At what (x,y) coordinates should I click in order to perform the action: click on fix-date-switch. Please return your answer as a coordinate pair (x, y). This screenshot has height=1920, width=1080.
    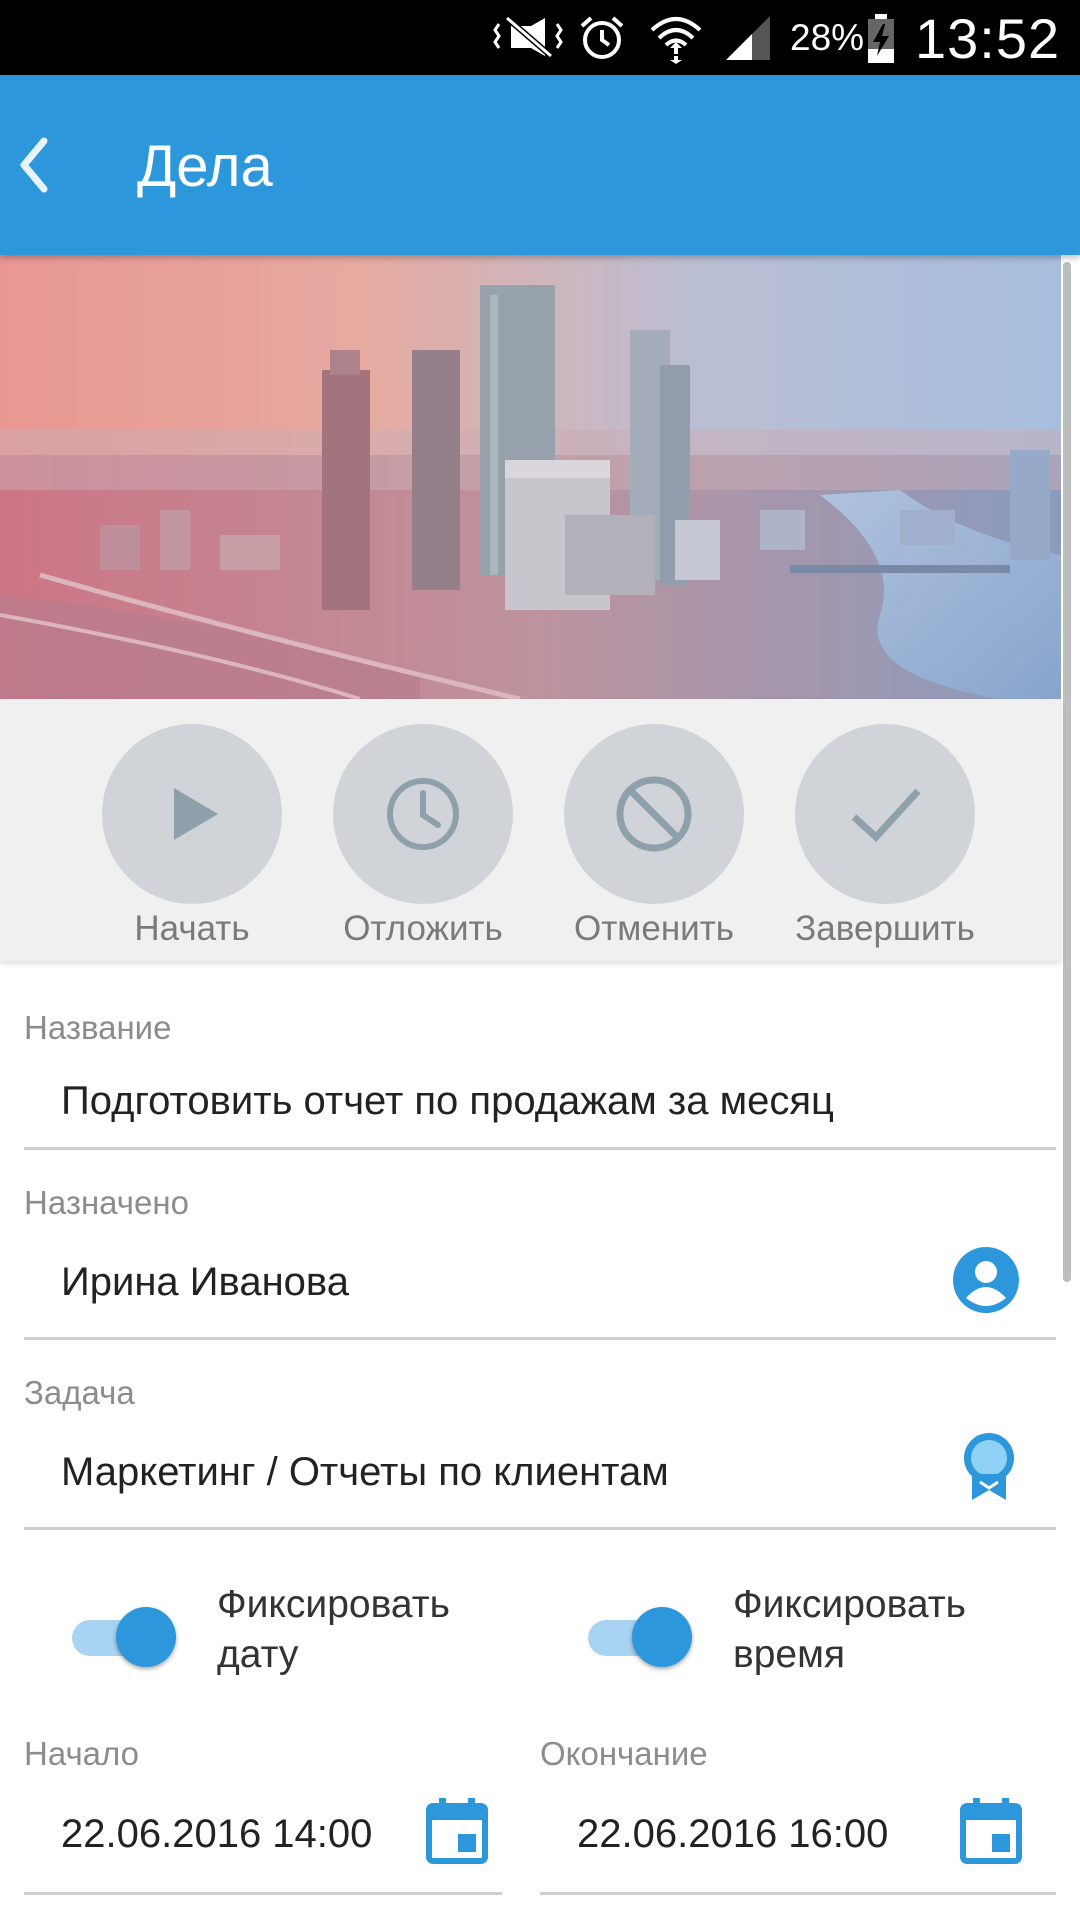
    Looking at the image, I should click on (124, 1635).